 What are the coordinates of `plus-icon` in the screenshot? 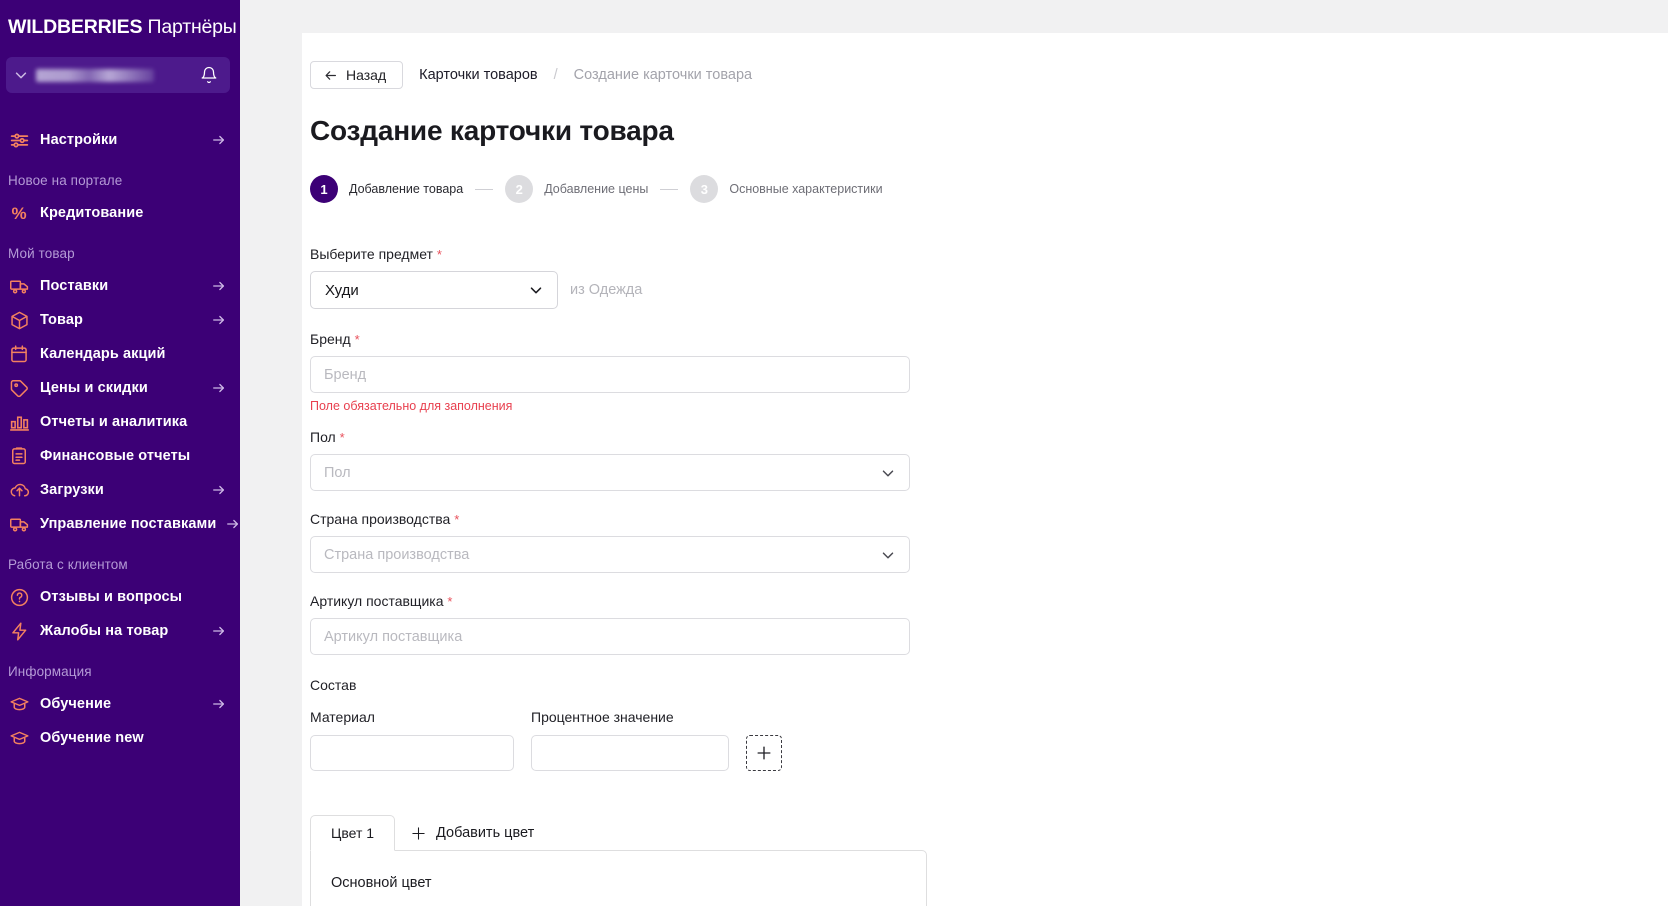 It's located at (764, 753).